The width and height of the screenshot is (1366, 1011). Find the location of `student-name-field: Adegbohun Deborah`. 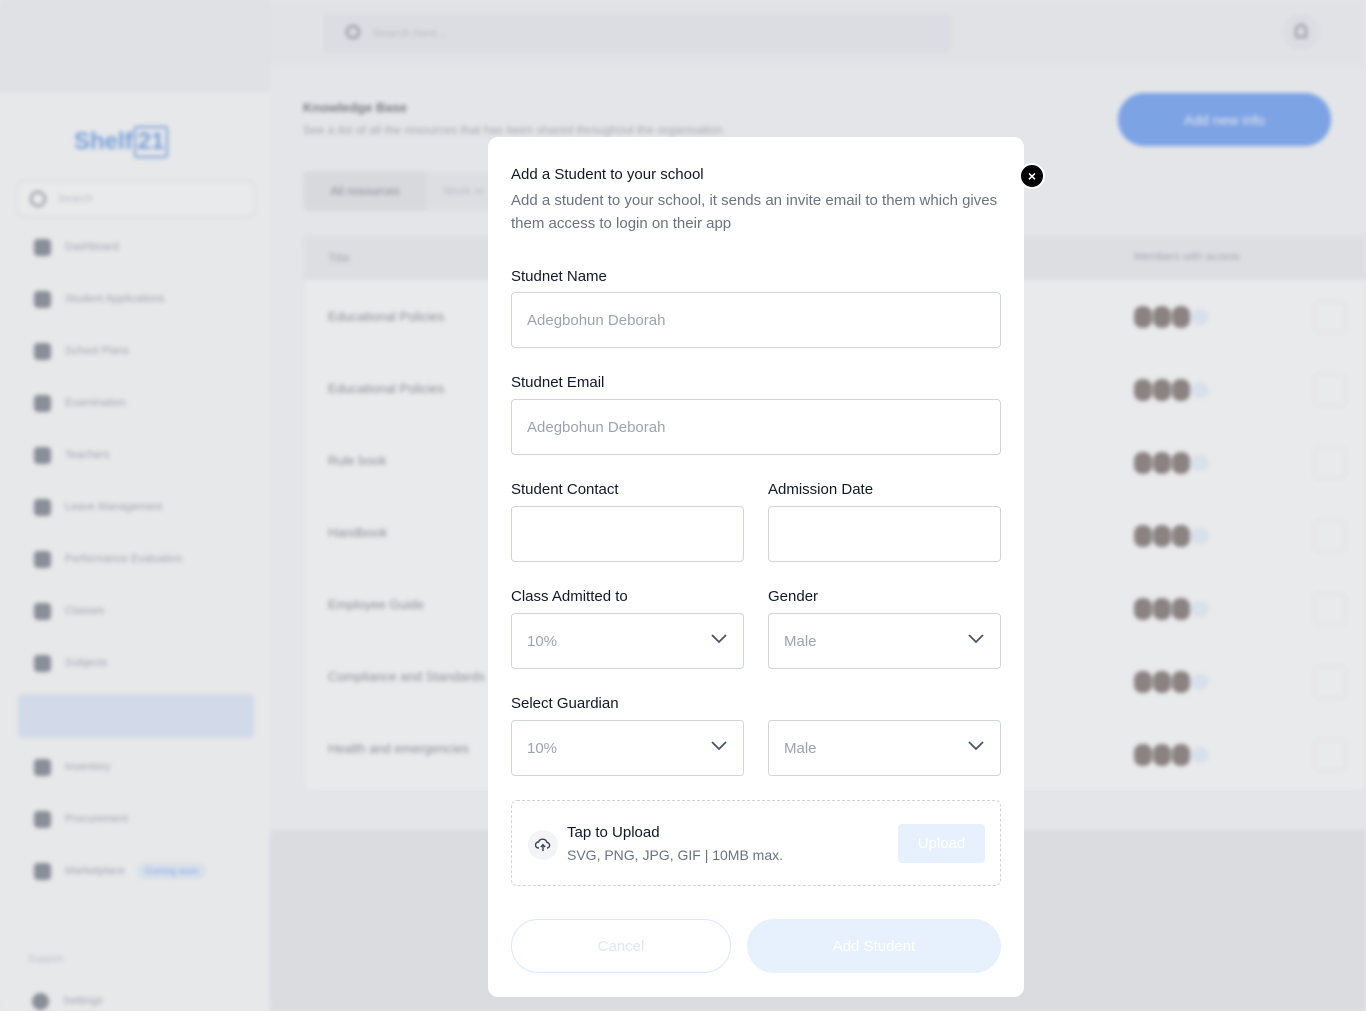

student-name-field: Adegbohun Deborah is located at coordinates (756, 320).